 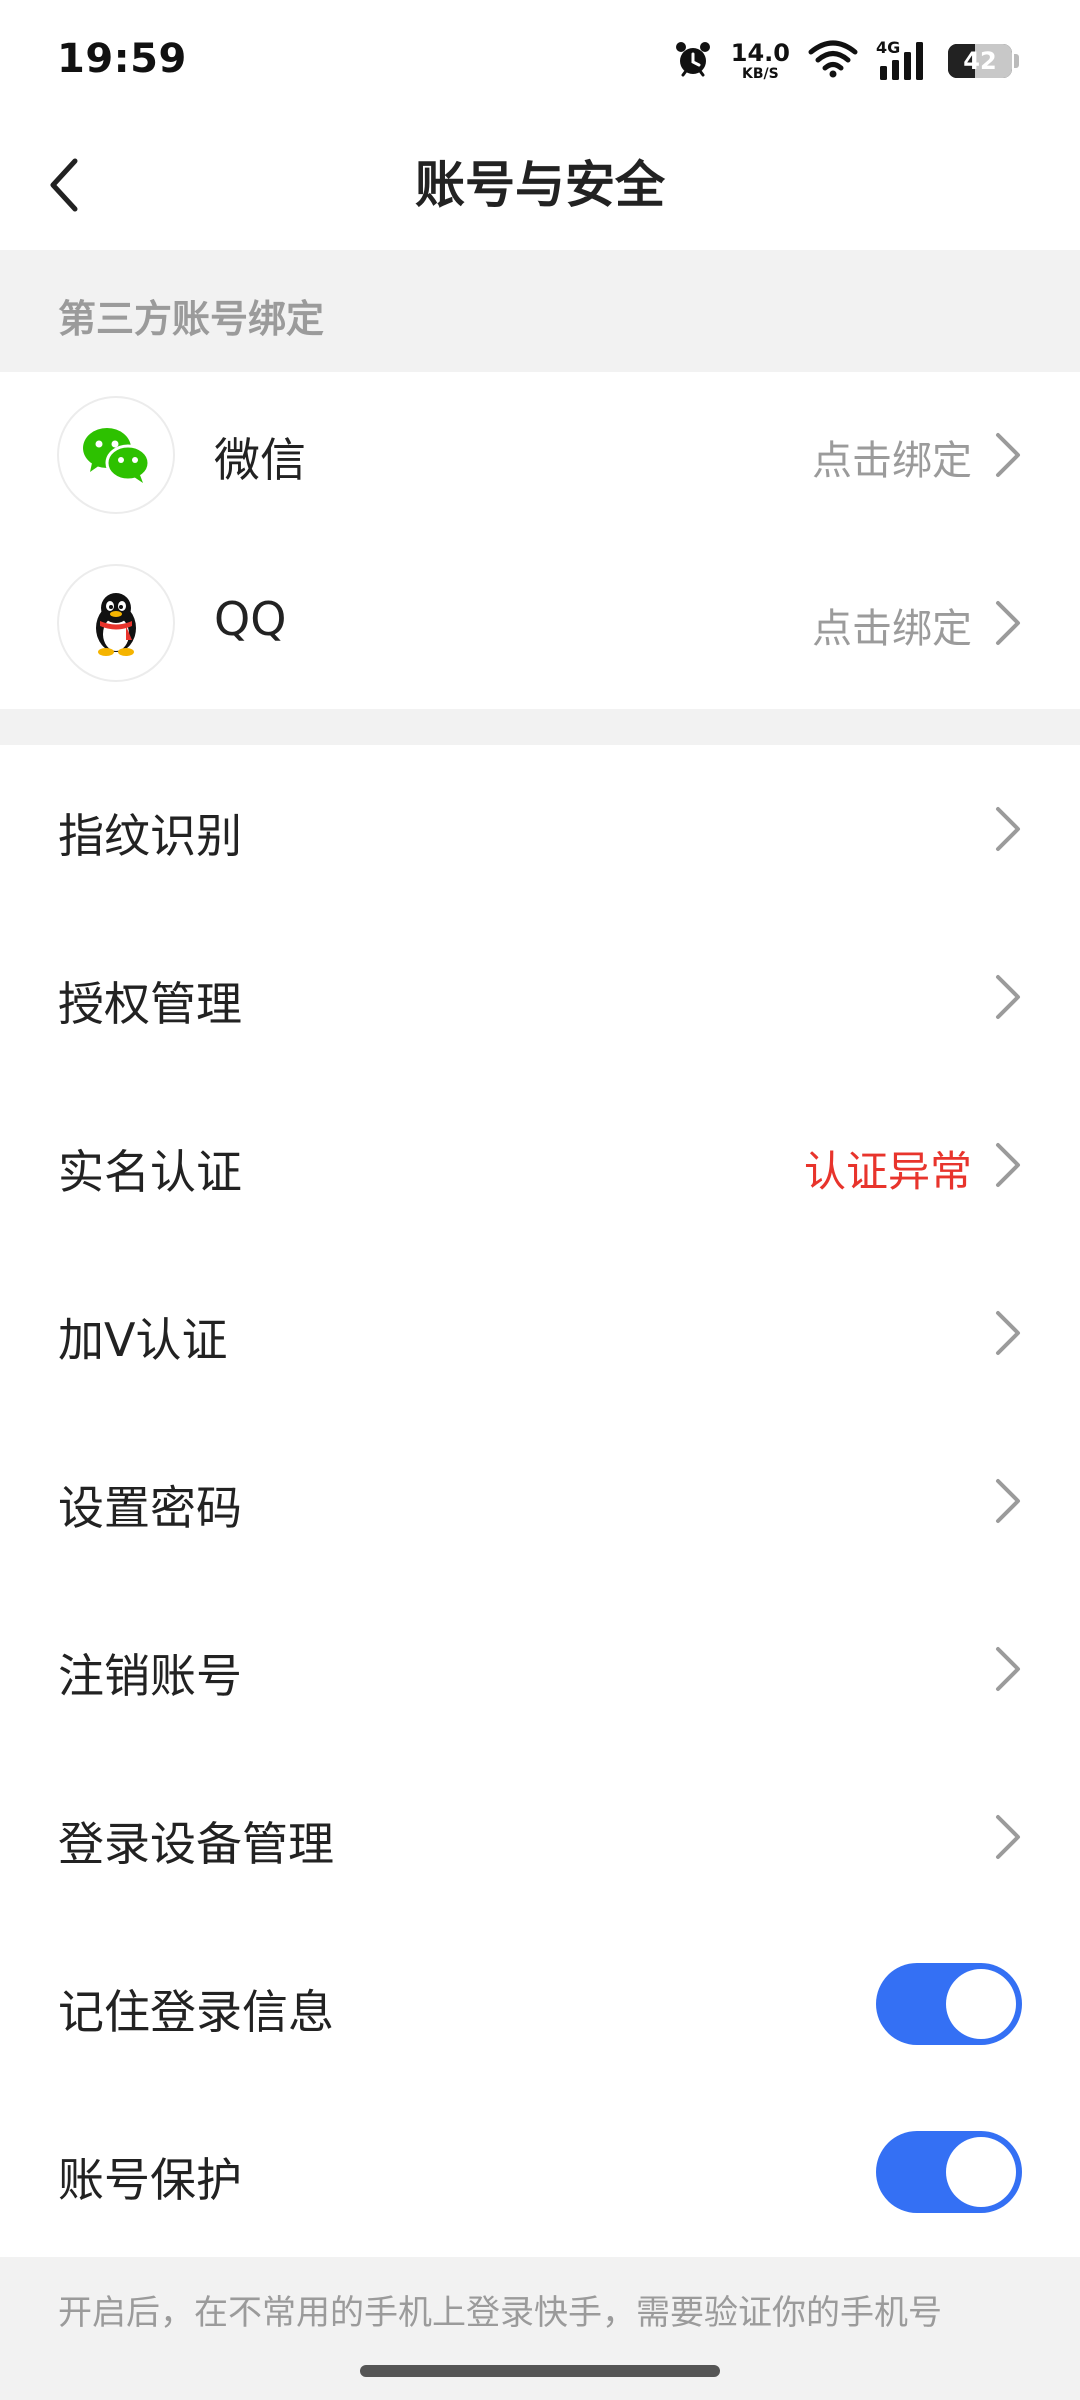 I want to click on account-protection-toggle, so click(x=949, y=2172).